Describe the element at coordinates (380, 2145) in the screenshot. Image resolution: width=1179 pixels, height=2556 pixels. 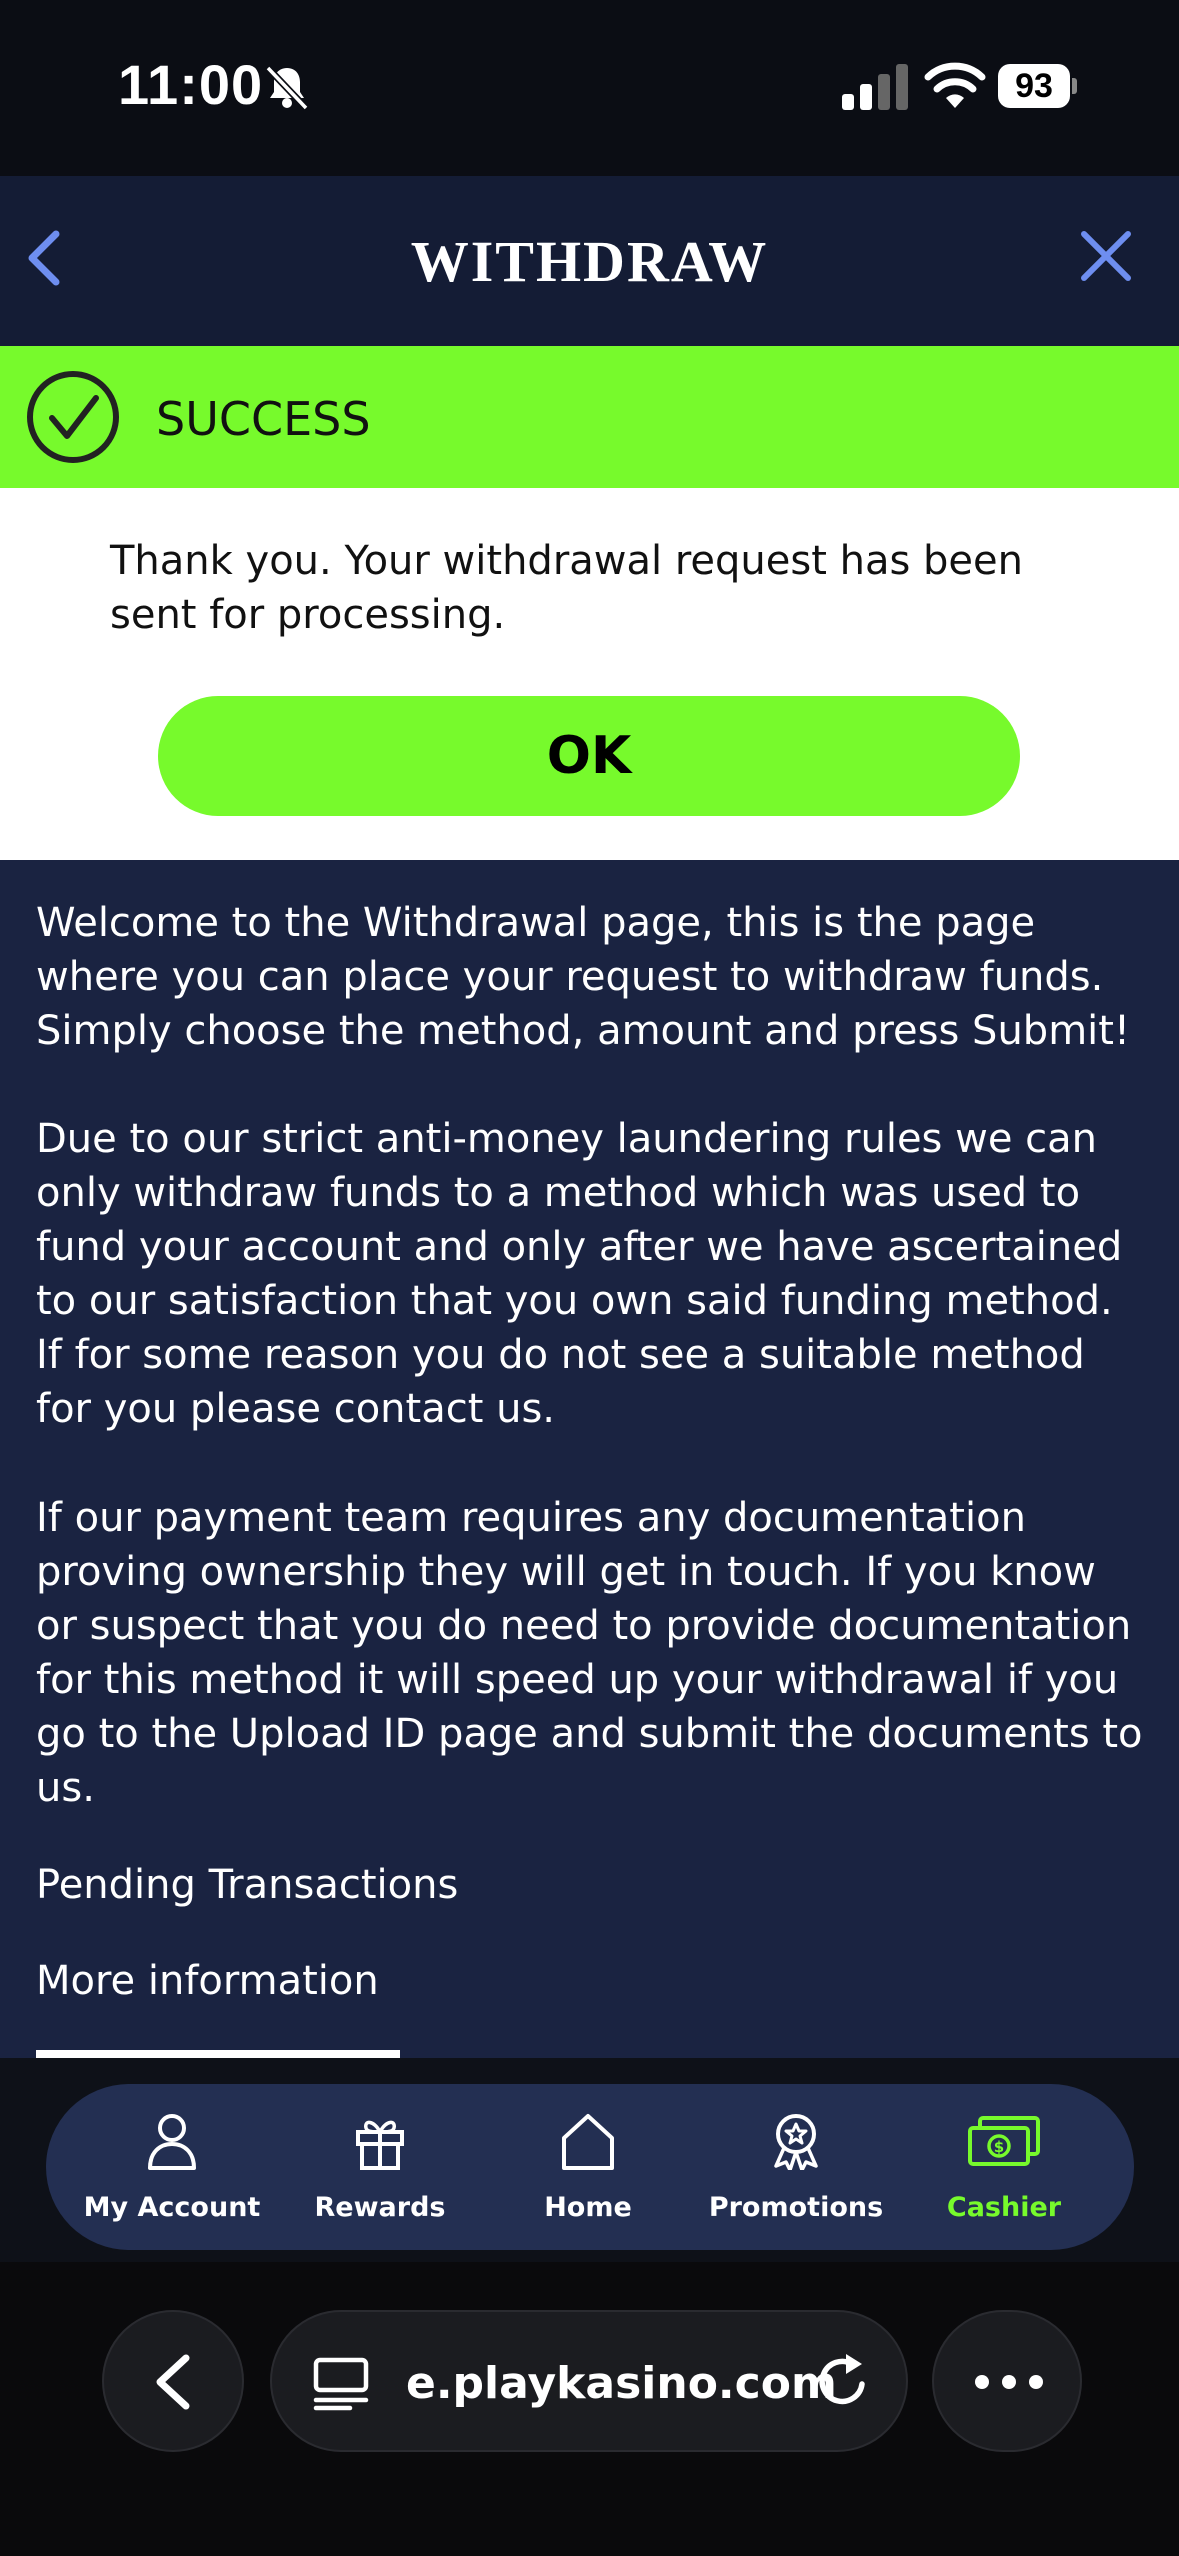
I see `gift-icon` at that location.